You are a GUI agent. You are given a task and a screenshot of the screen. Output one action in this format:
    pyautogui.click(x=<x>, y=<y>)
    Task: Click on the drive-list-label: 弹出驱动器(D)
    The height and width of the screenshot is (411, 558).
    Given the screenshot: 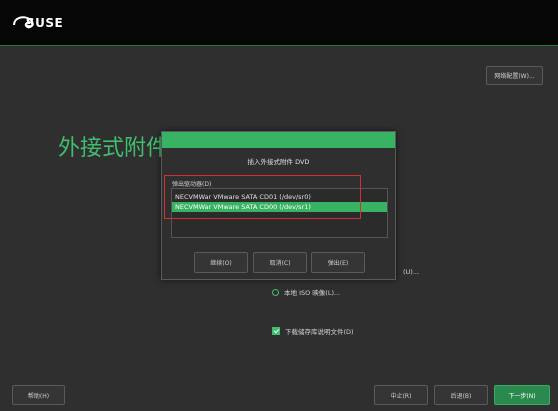 What is the action you would take?
    pyautogui.click(x=192, y=184)
    